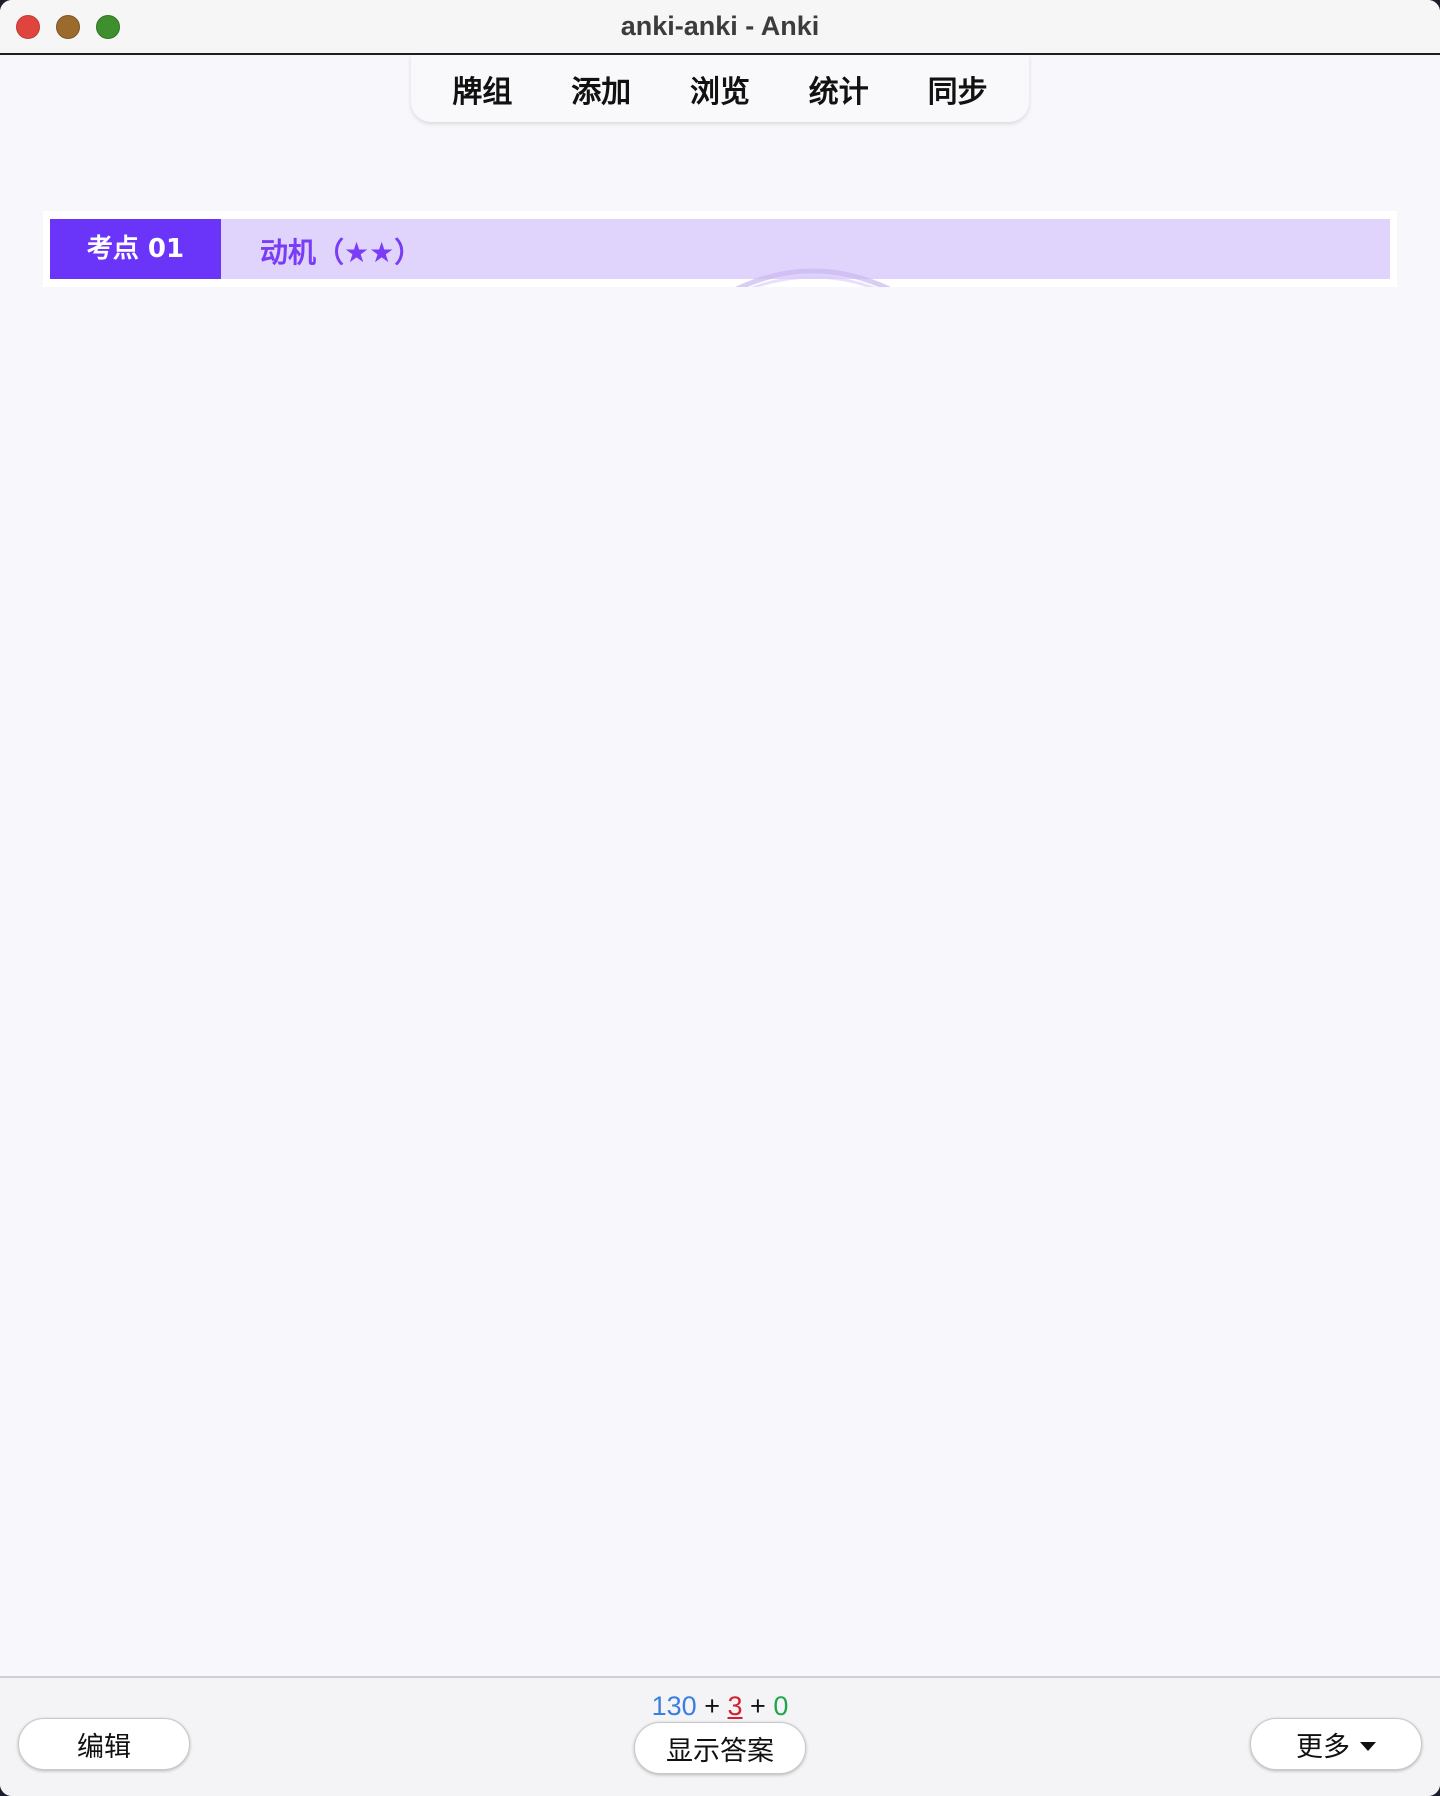 The width and height of the screenshot is (1440, 1796). What do you see at coordinates (720, 249) in the screenshot?
I see `card-header-strip: 考点 01 动机（★★）` at bounding box center [720, 249].